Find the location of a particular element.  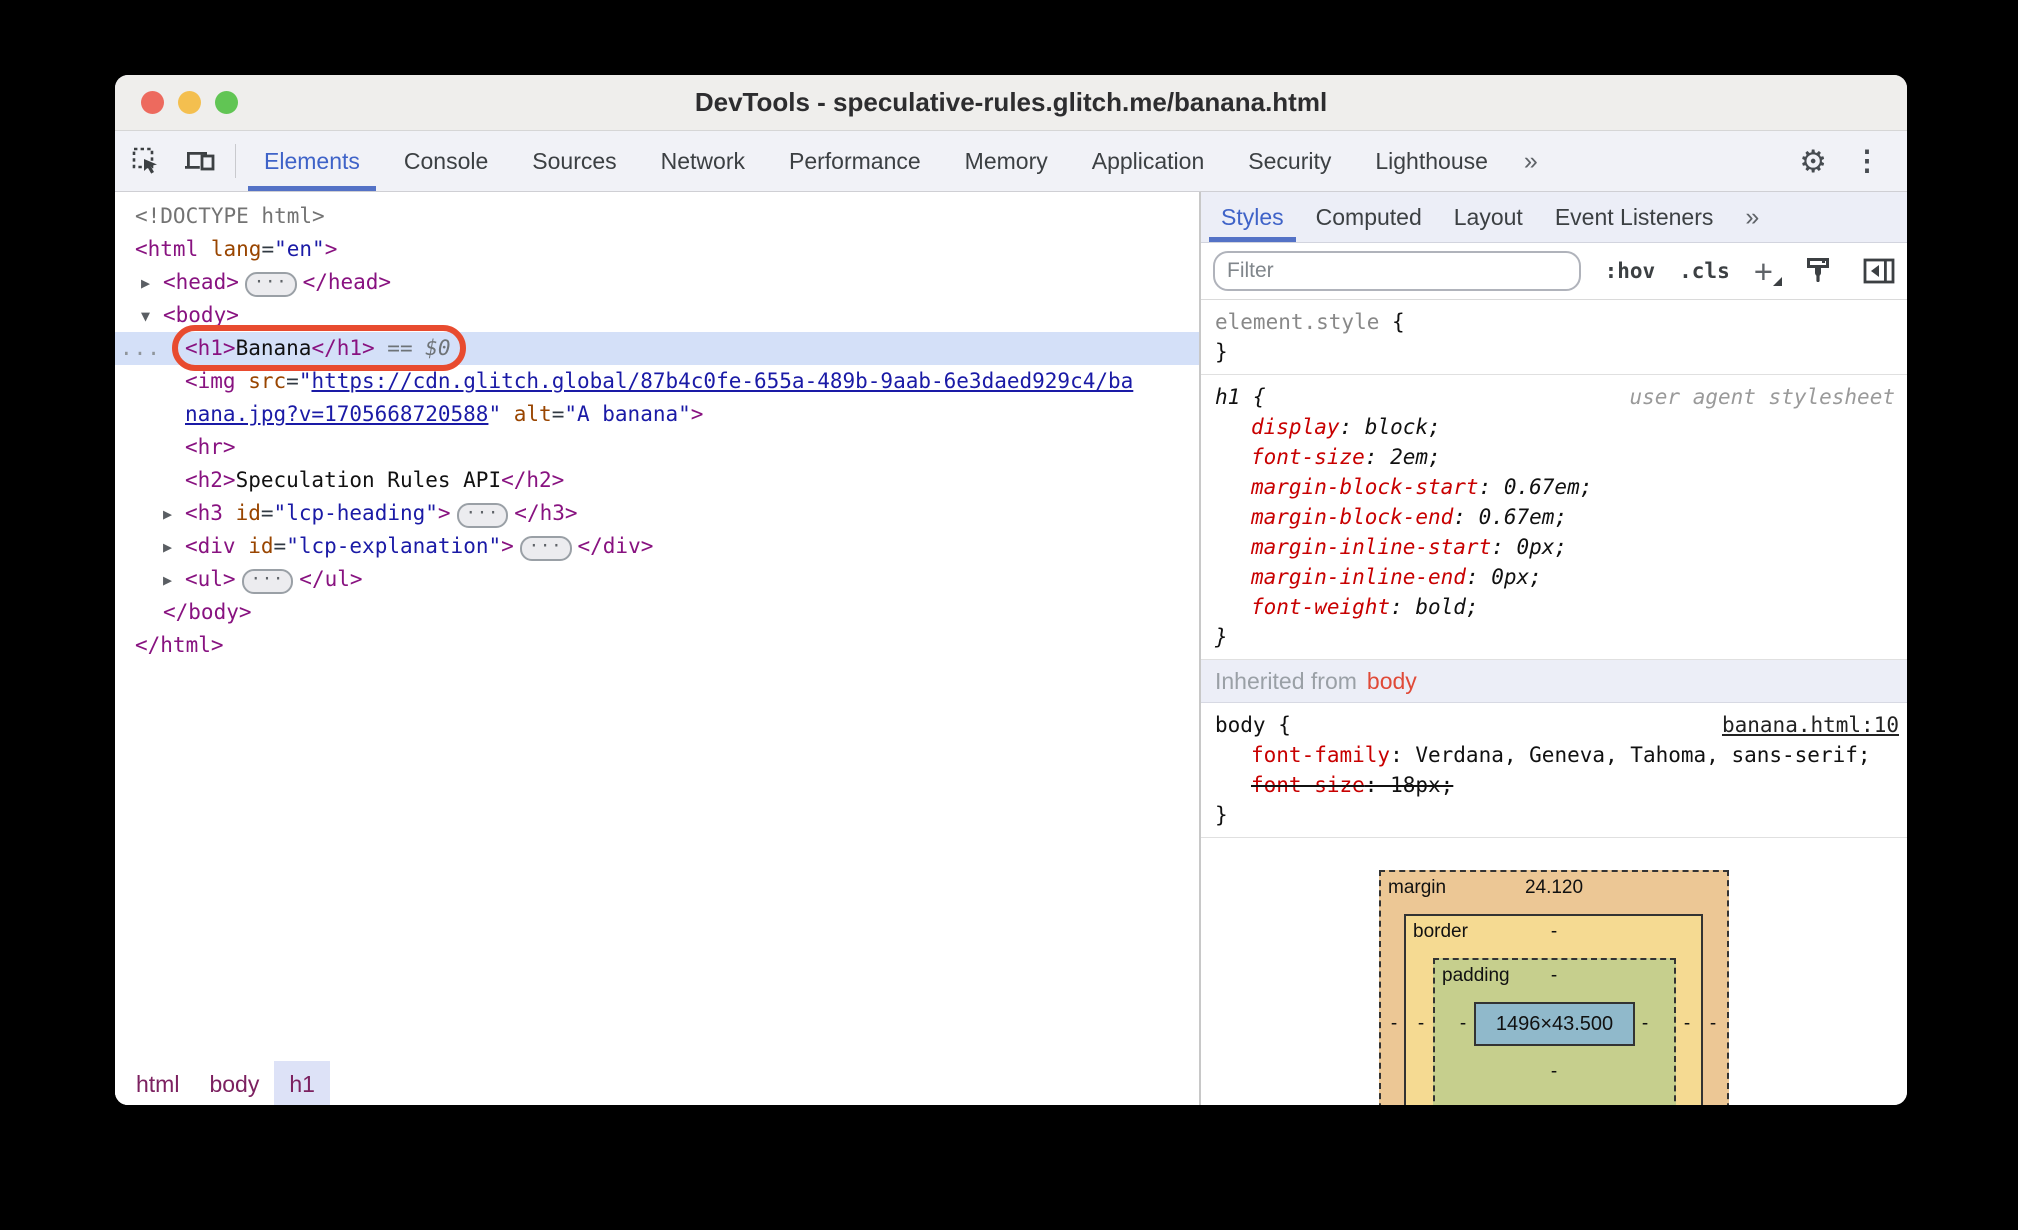

inspect-icon is located at coordinates (146, 161).